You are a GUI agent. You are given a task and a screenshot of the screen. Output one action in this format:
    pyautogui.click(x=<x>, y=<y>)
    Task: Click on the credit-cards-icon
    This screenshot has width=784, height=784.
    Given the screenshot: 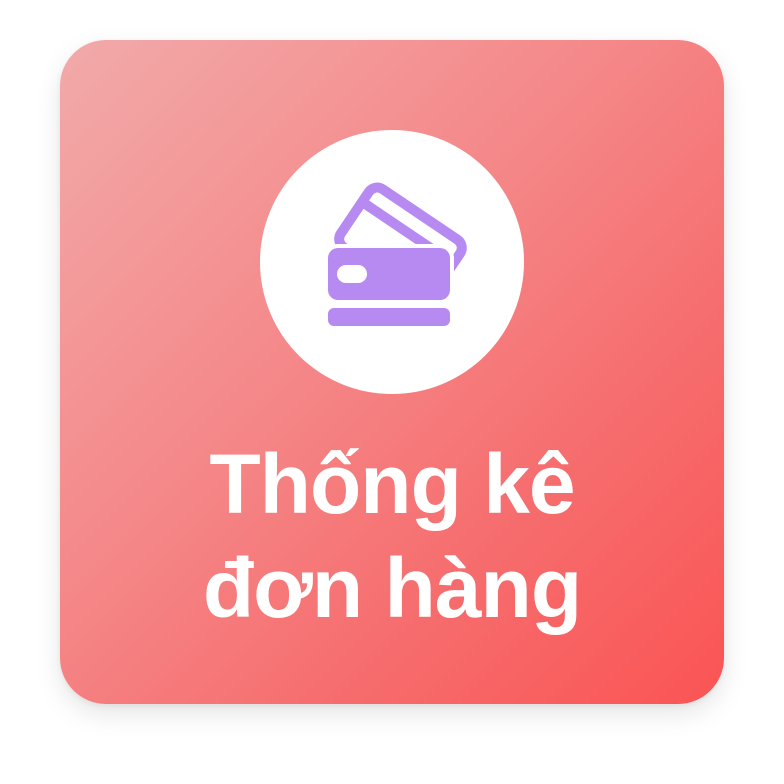 What is the action you would take?
    pyautogui.click(x=395, y=255)
    